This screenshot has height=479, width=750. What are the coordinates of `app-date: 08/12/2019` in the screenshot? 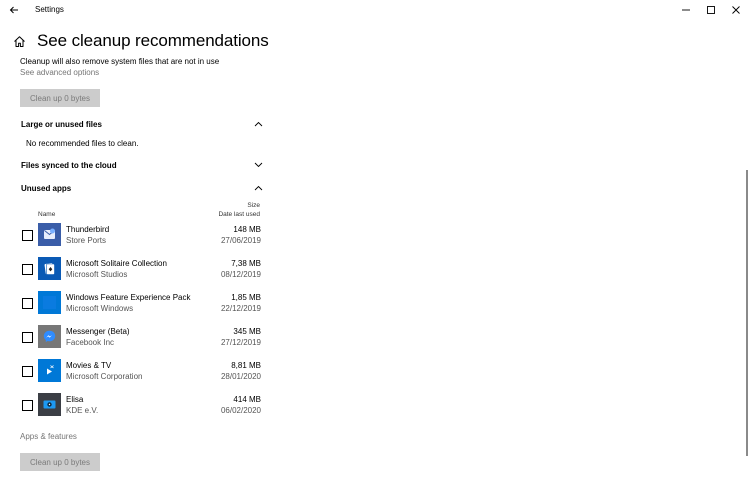 It's located at (240, 274).